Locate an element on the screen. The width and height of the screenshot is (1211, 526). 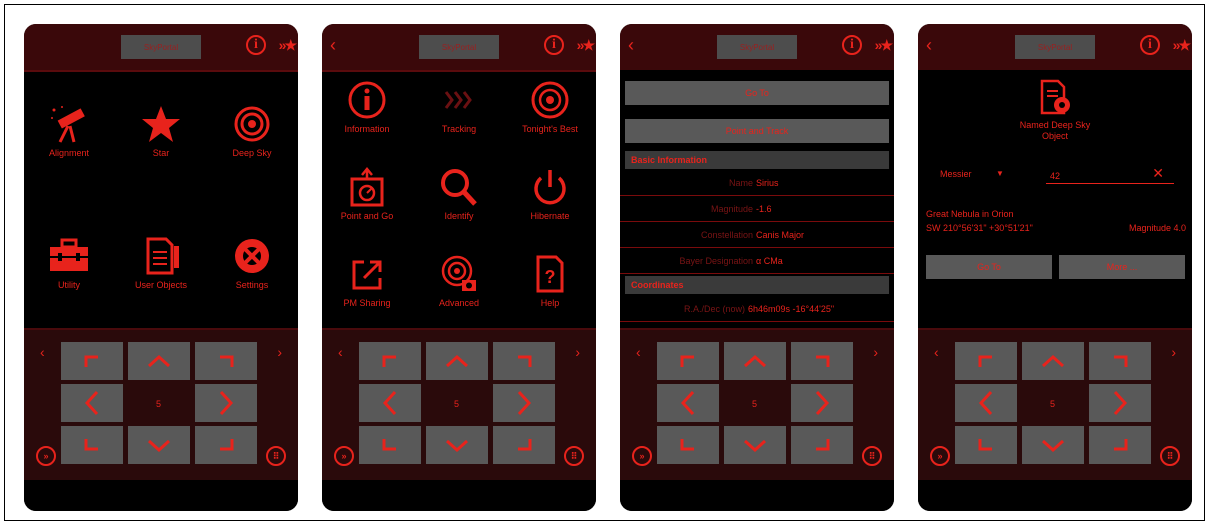
menu-item-tonights-best: Tonight's Best is located at coordinates (550, 107).